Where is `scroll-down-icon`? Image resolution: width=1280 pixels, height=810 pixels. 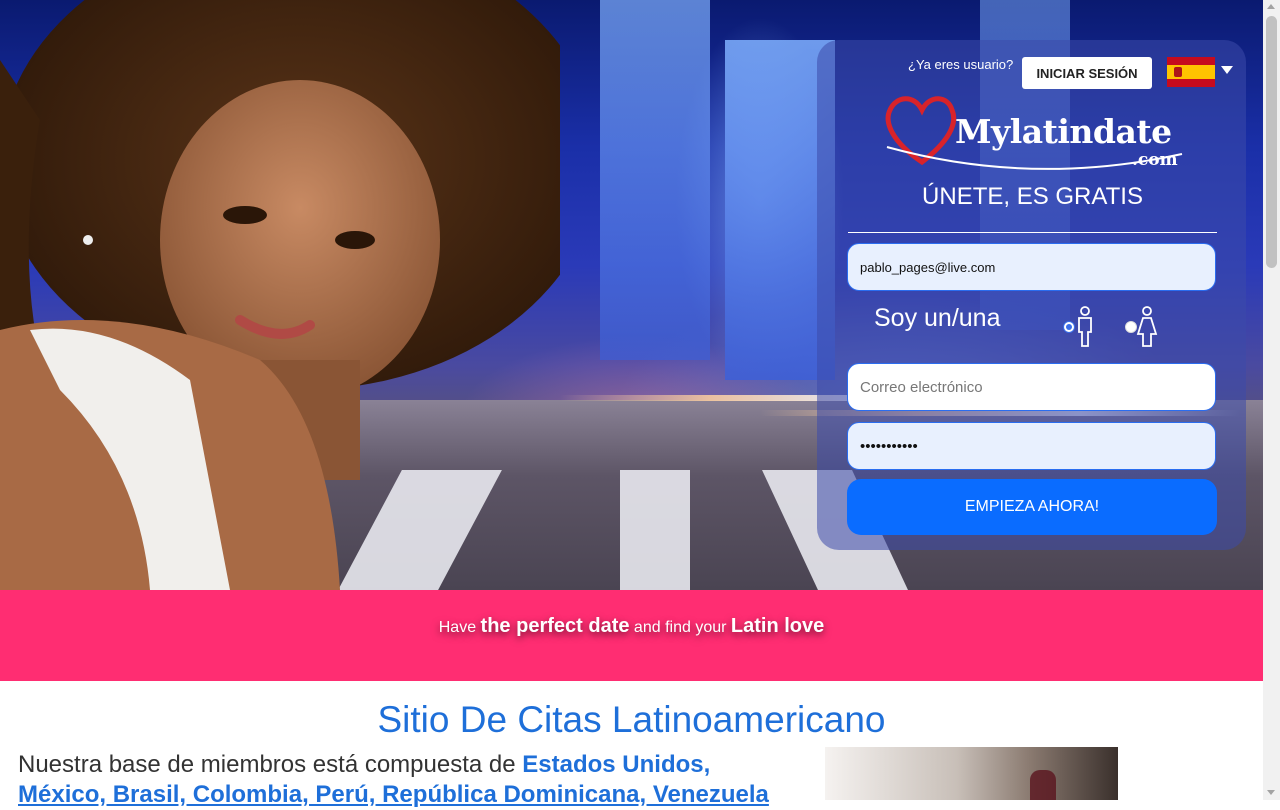 scroll-down-icon is located at coordinates (1271, 792).